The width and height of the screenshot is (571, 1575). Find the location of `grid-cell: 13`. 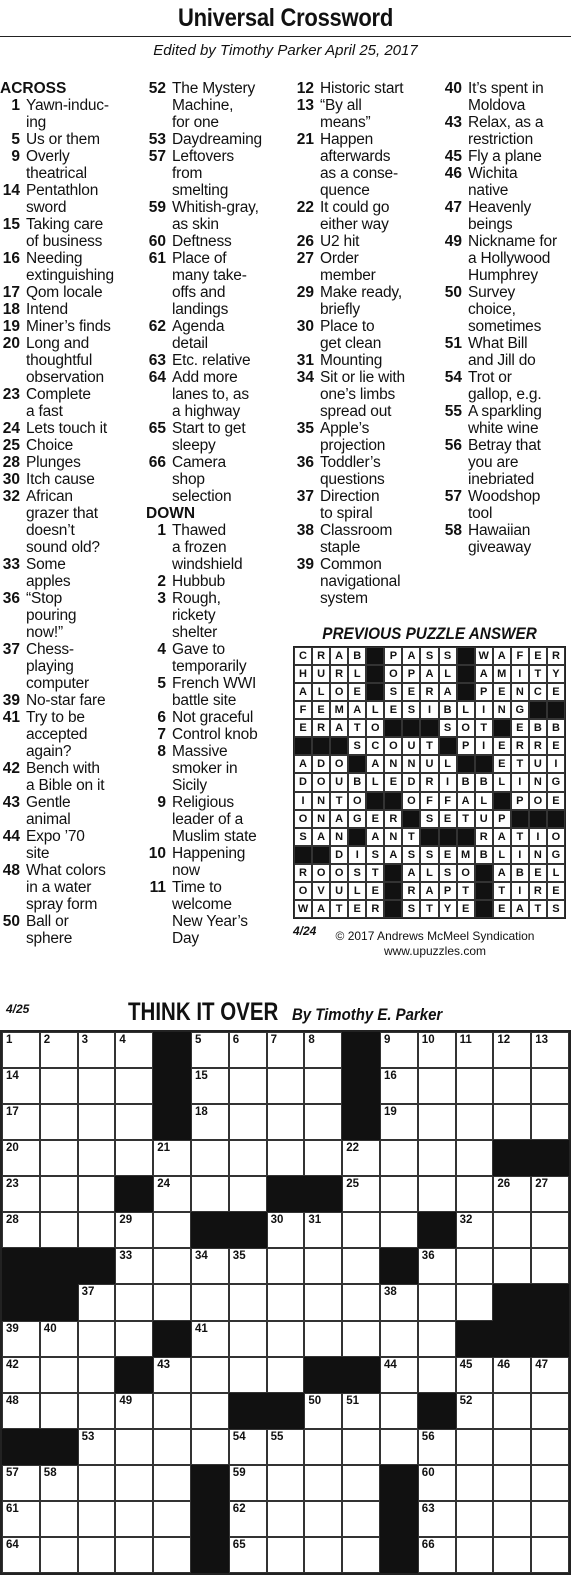

grid-cell: 13 is located at coordinates (550, 1050).